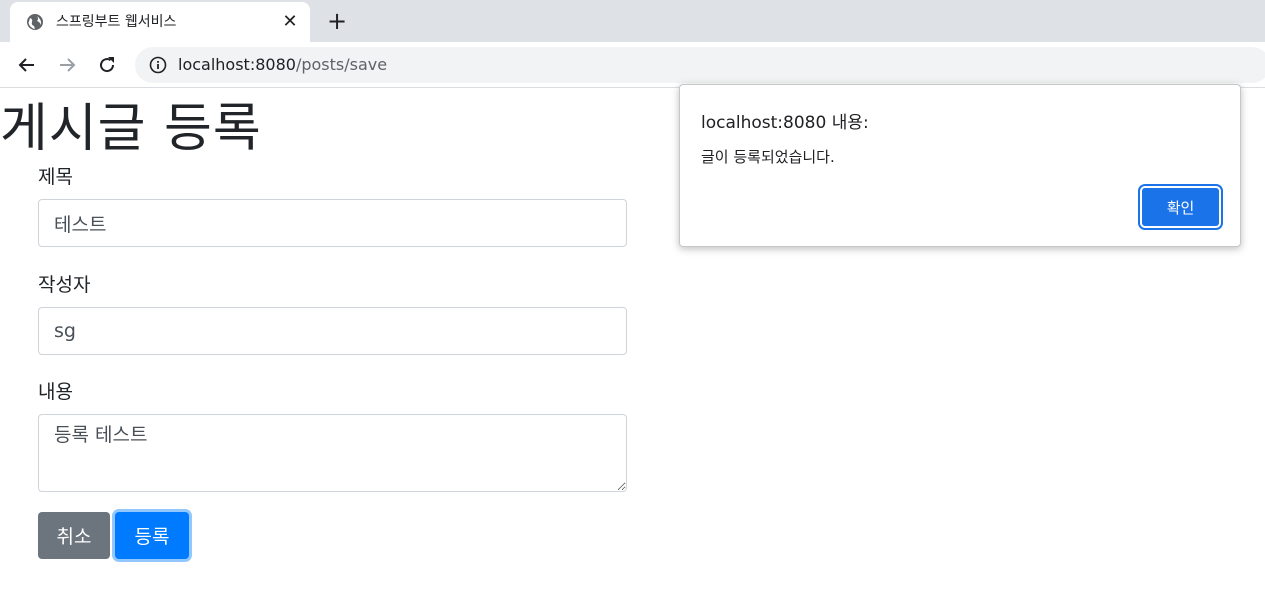 Image resolution: width=1265 pixels, height=591 pixels. I want to click on browser-toolbar: localhost:8080/posts/save, so click(632, 65).